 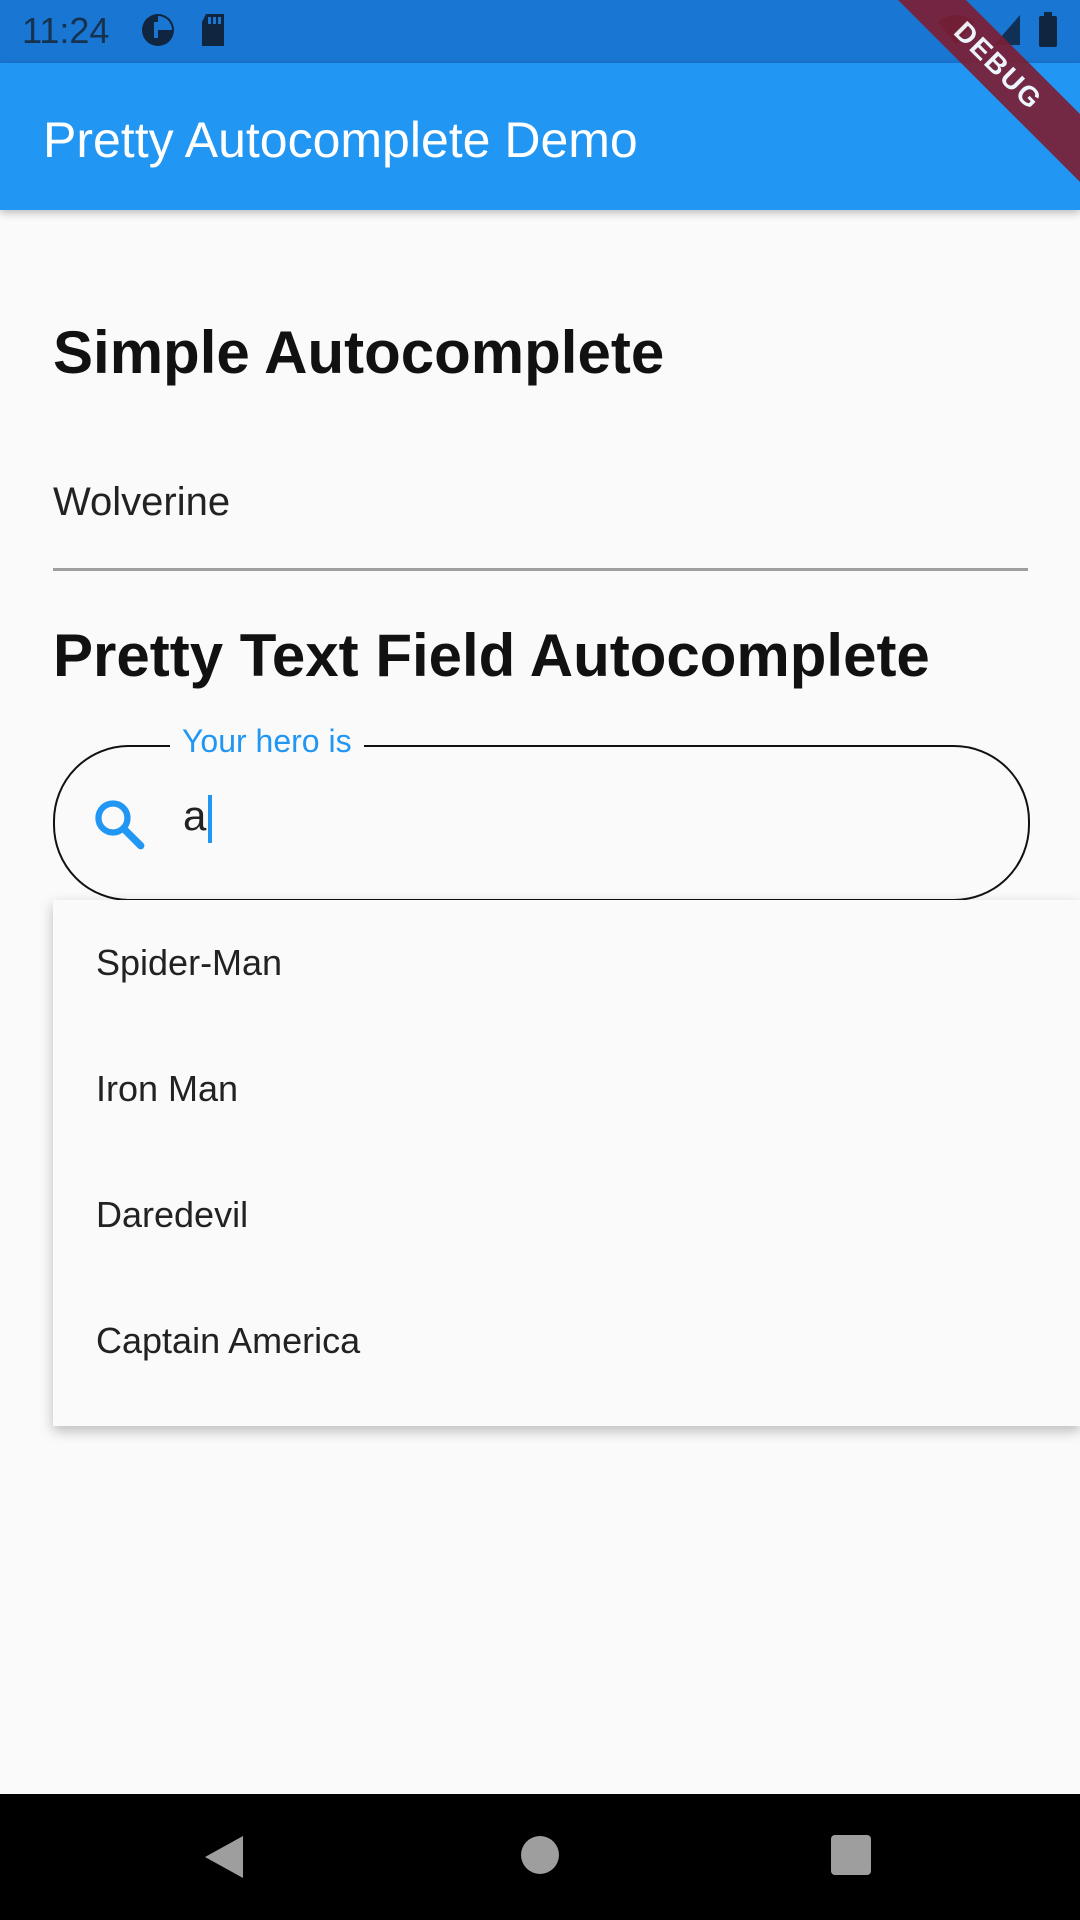 I want to click on app-bar: Pretty Autocomplete Demo, so click(x=540, y=136).